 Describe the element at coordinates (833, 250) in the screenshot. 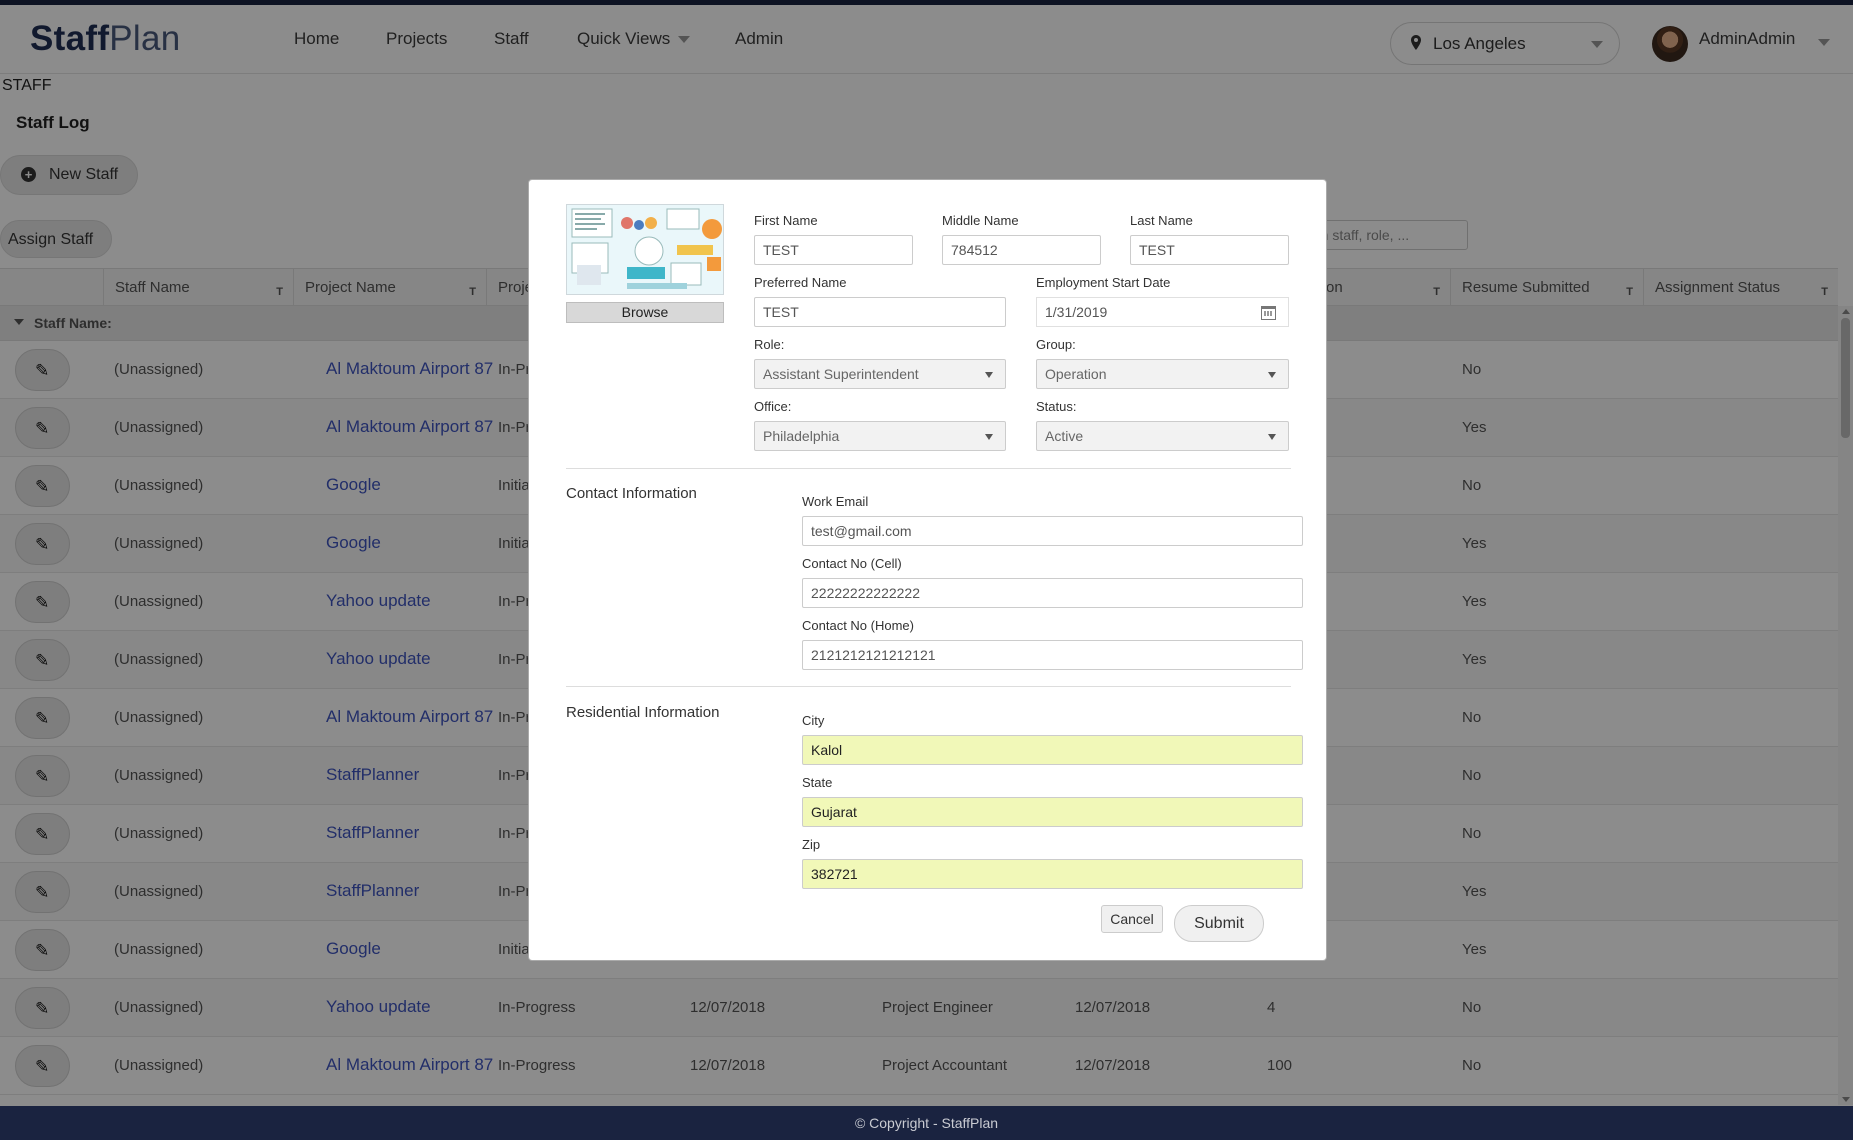

I see `first-name-field: TEST` at that location.